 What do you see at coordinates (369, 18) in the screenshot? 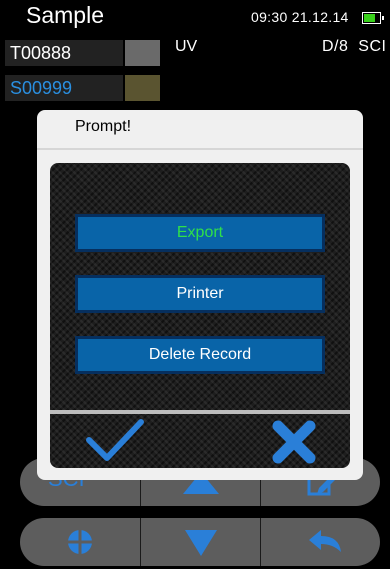
I see `battery-level` at bounding box center [369, 18].